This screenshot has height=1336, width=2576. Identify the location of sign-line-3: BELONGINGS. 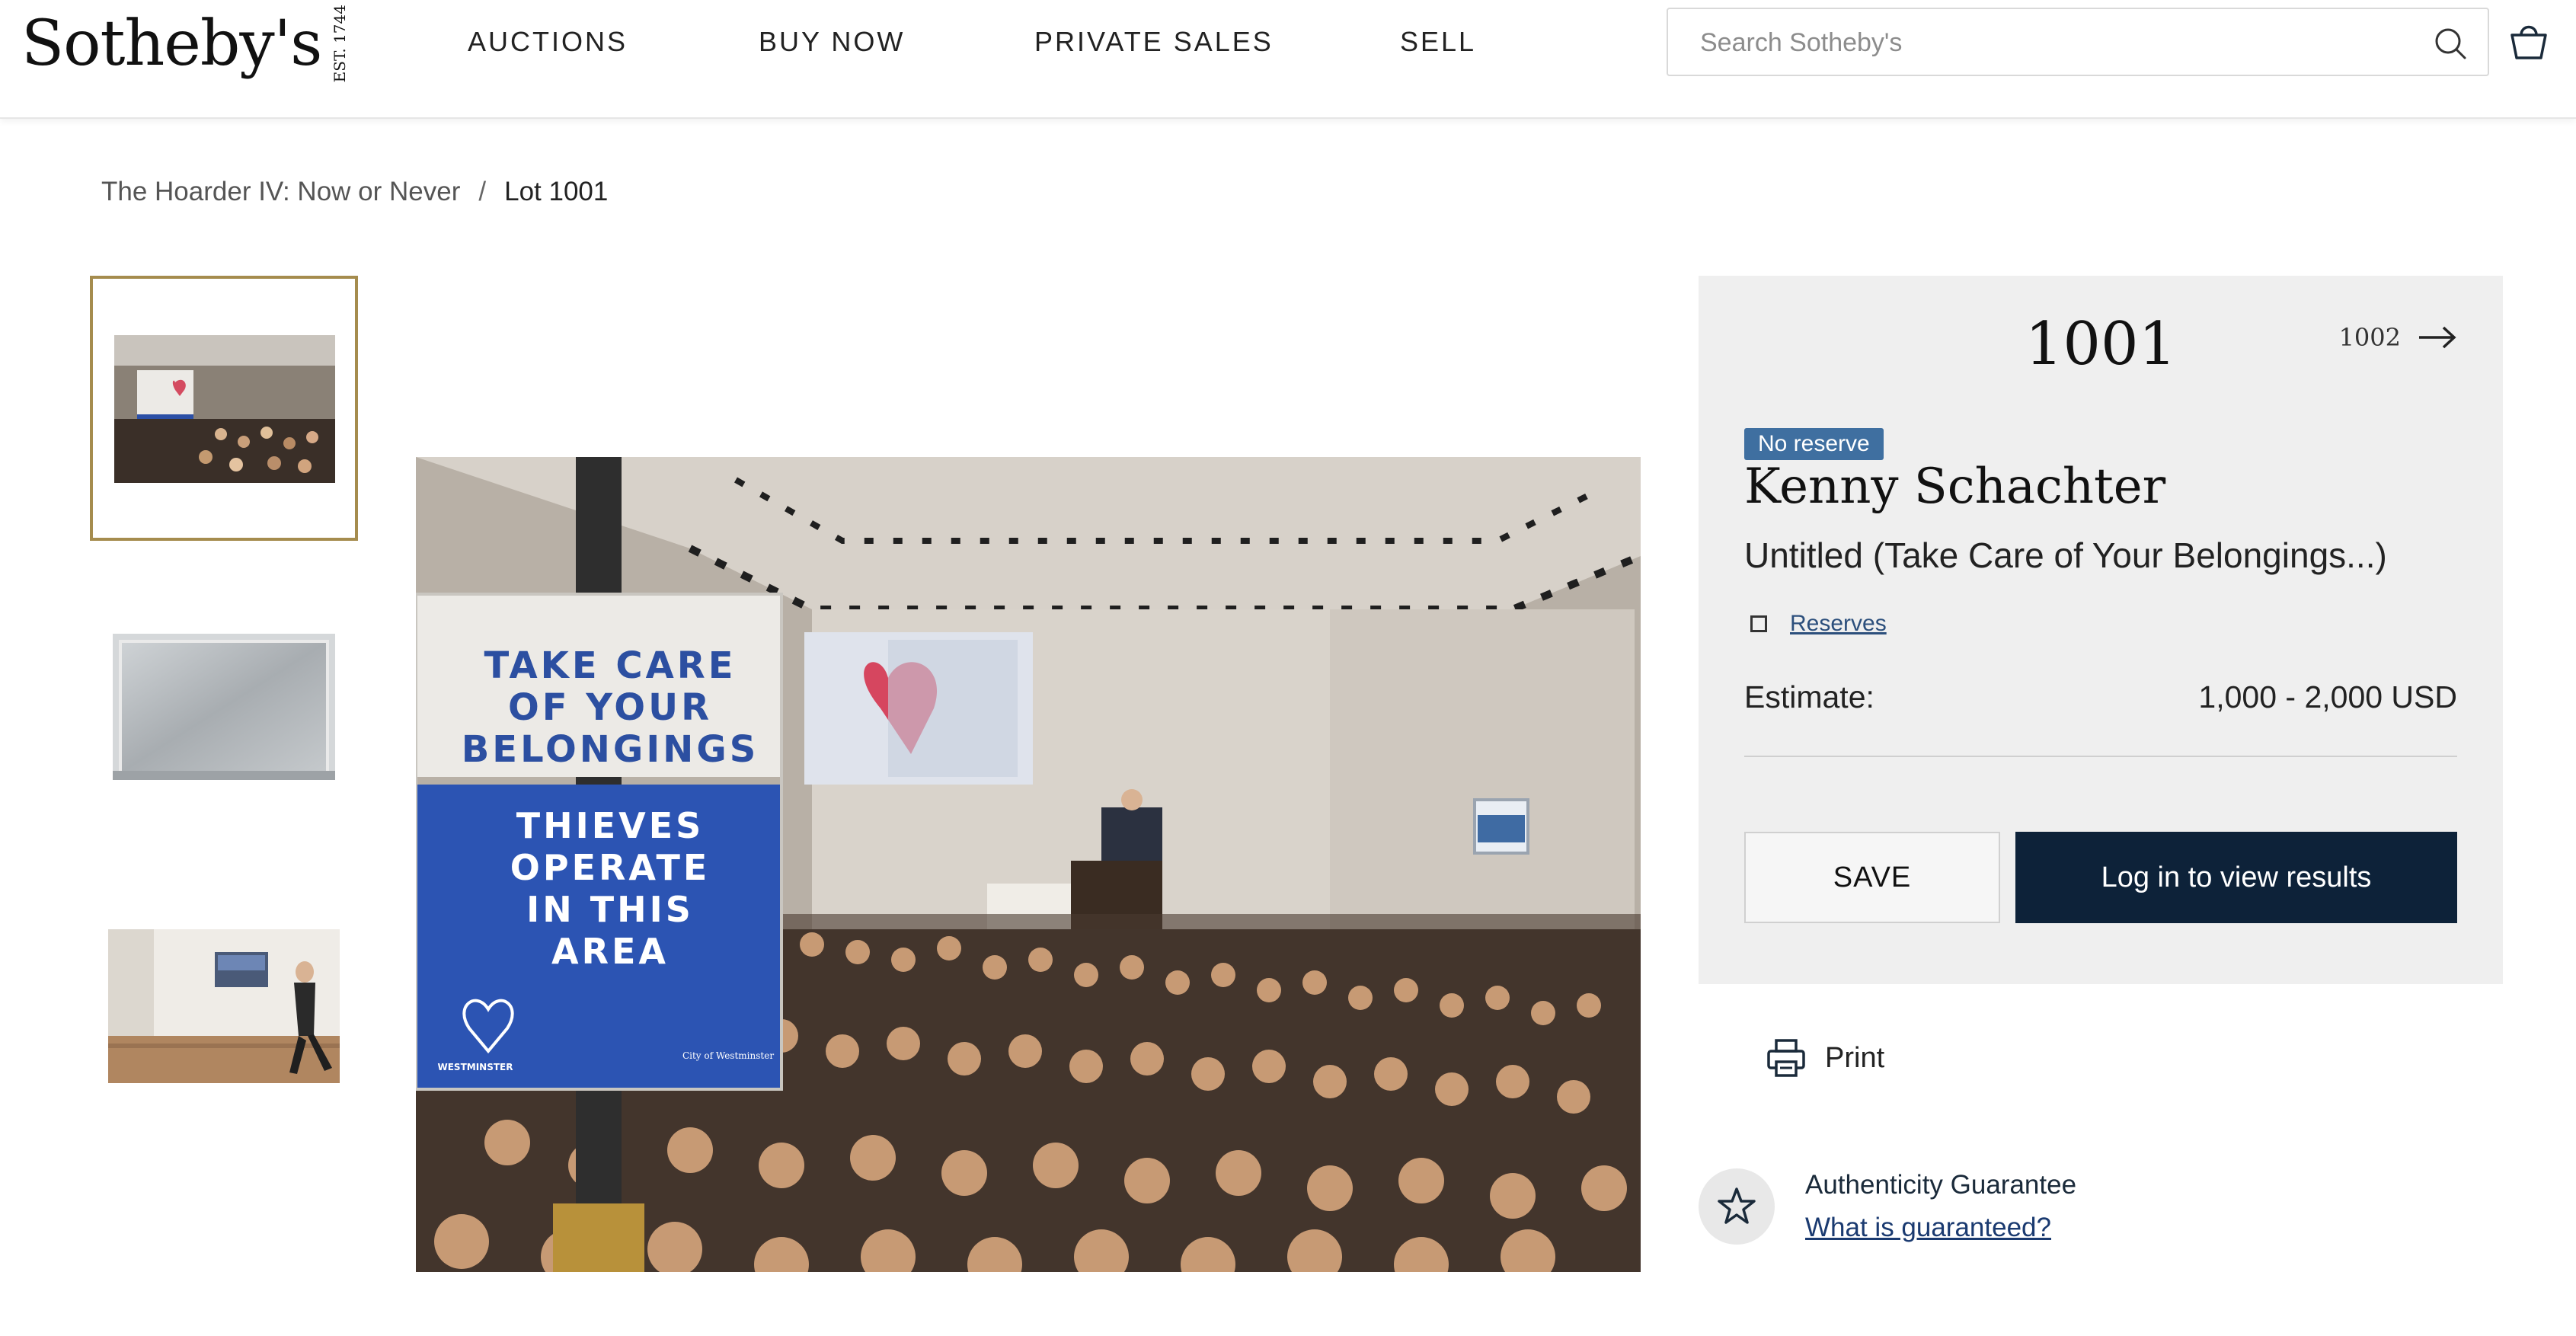
(610, 749).